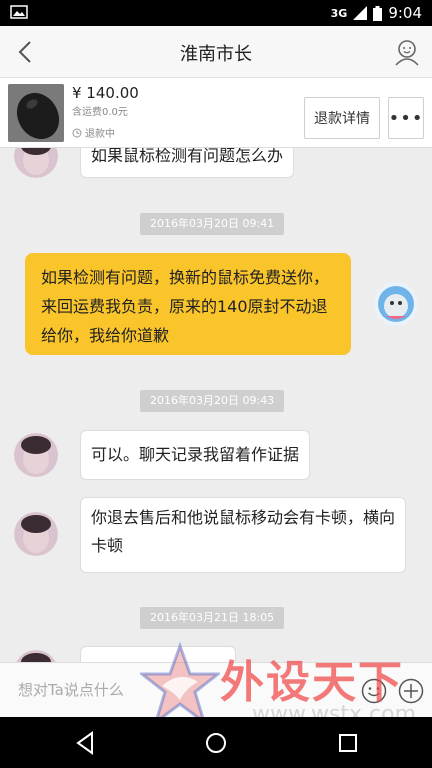 This screenshot has height=768, width=432. I want to click on refund-status: 退款中, so click(93, 132).